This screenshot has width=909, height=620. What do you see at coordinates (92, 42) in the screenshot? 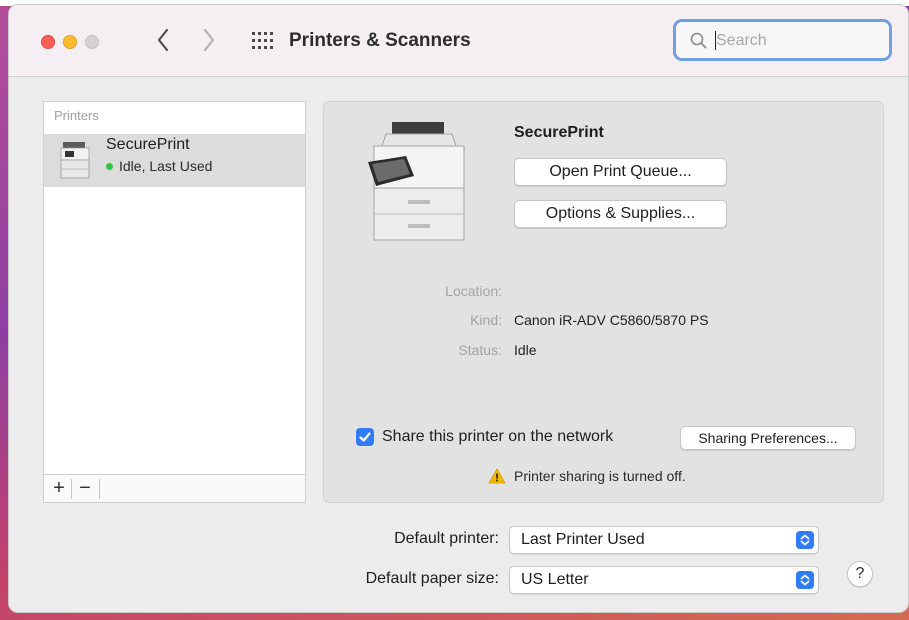
I see `zoom-window-button` at bounding box center [92, 42].